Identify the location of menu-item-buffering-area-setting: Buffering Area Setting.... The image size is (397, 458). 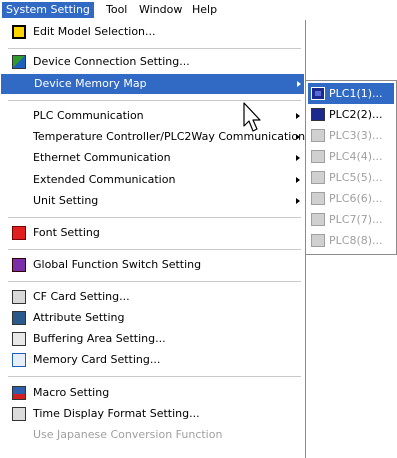
(152, 339).